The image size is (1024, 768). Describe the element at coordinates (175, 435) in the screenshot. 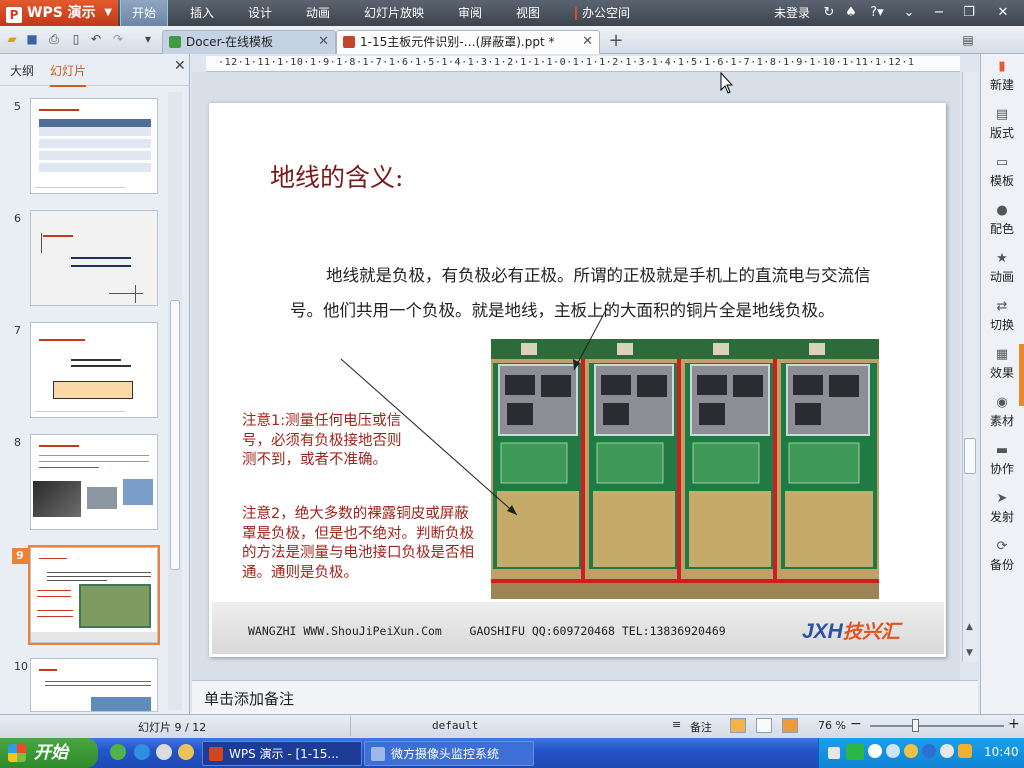

I see `thumbnail-scroll-thumb` at that location.